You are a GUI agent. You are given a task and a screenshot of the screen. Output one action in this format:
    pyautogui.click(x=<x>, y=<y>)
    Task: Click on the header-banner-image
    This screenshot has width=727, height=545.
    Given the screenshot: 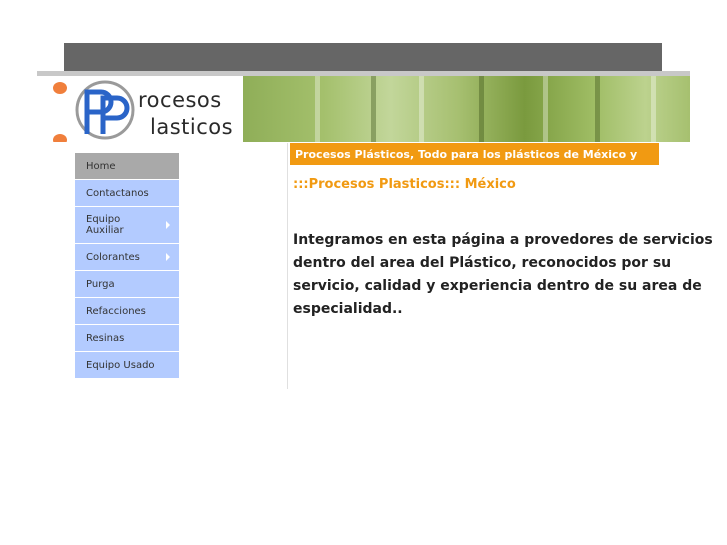 What is the action you would take?
    pyautogui.click(x=466, y=109)
    